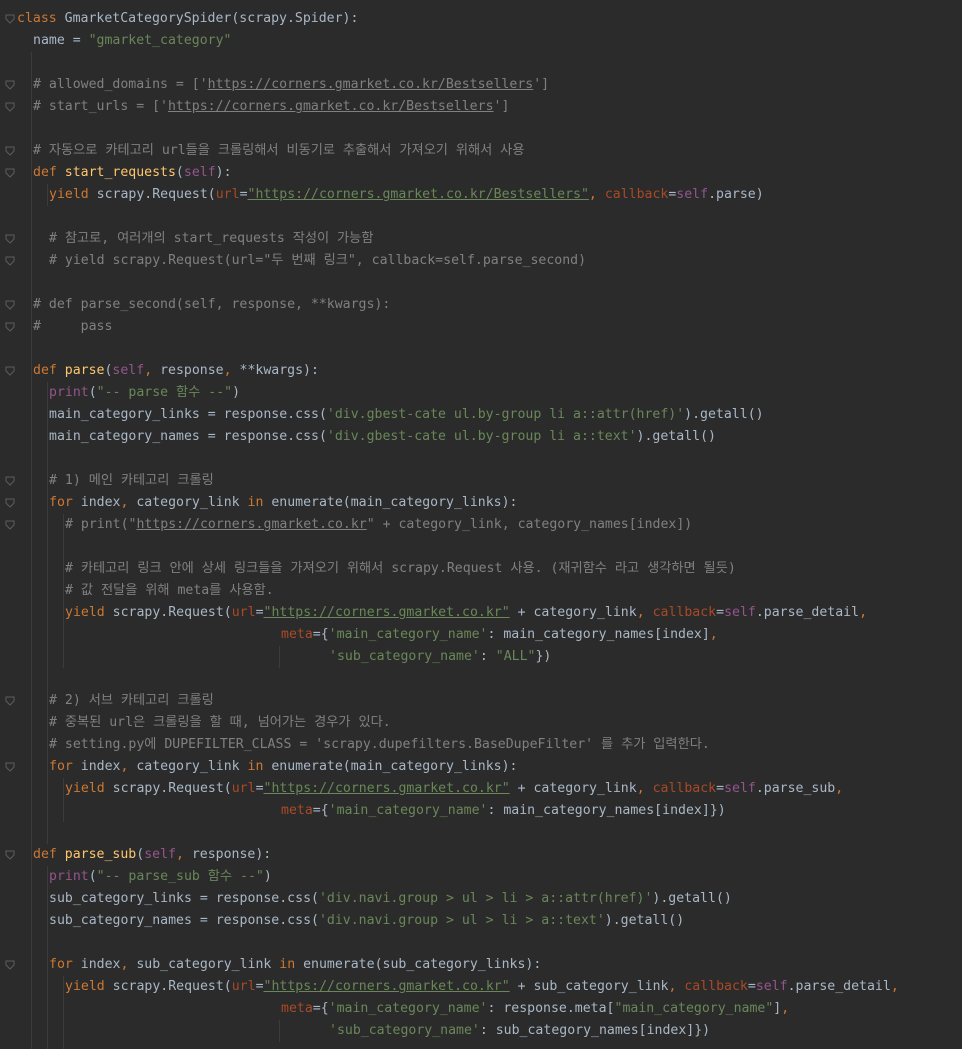 The height and width of the screenshot is (1049, 962). Describe the element at coordinates (645, 657) in the screenshot. I see `code-line: 'sub_category_name': "ALL"})` at that location.